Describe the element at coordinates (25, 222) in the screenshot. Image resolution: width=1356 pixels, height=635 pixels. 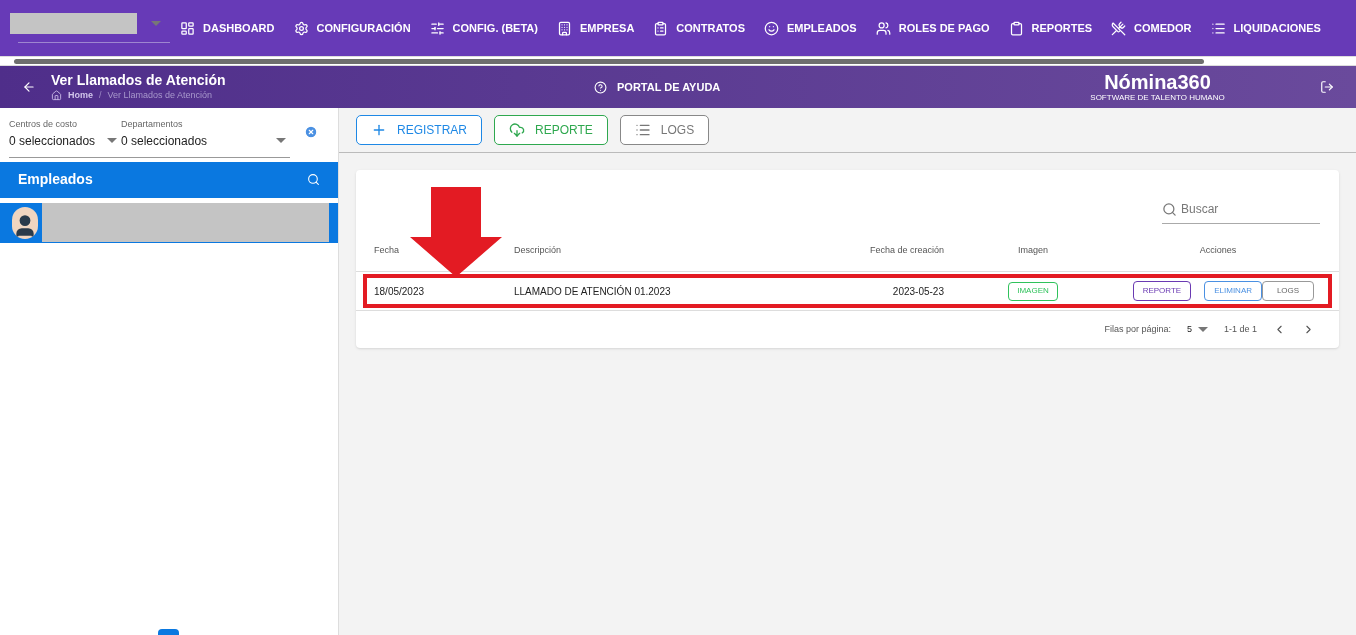
I see `avatar-icon` at that location.